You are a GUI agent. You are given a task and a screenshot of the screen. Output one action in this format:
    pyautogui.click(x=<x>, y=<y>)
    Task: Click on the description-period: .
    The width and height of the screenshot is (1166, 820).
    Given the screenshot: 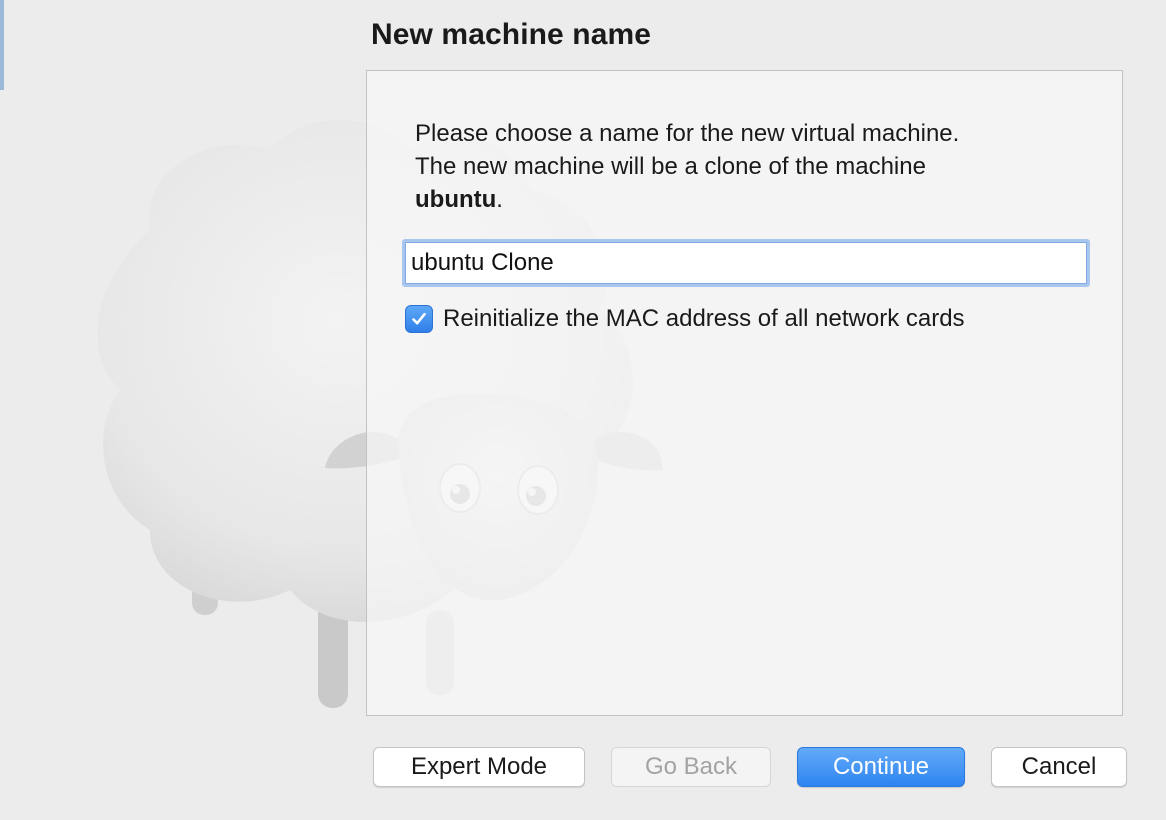 What is the action you would take?
    pyautogui.click(x=499, y=199)
    